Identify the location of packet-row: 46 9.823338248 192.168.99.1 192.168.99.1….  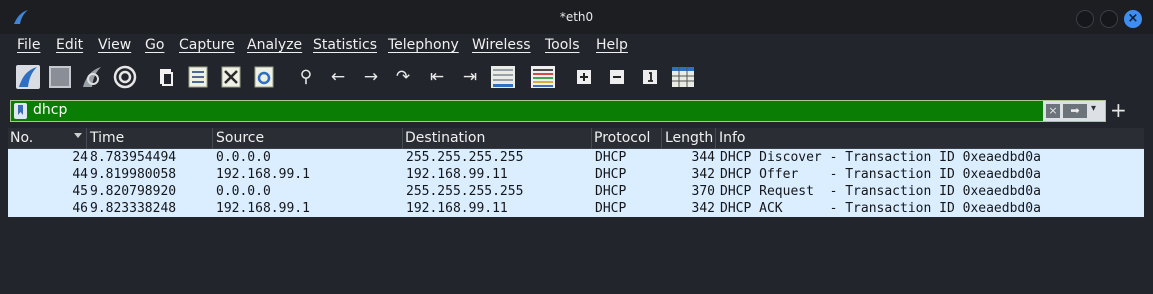
(576, 208).